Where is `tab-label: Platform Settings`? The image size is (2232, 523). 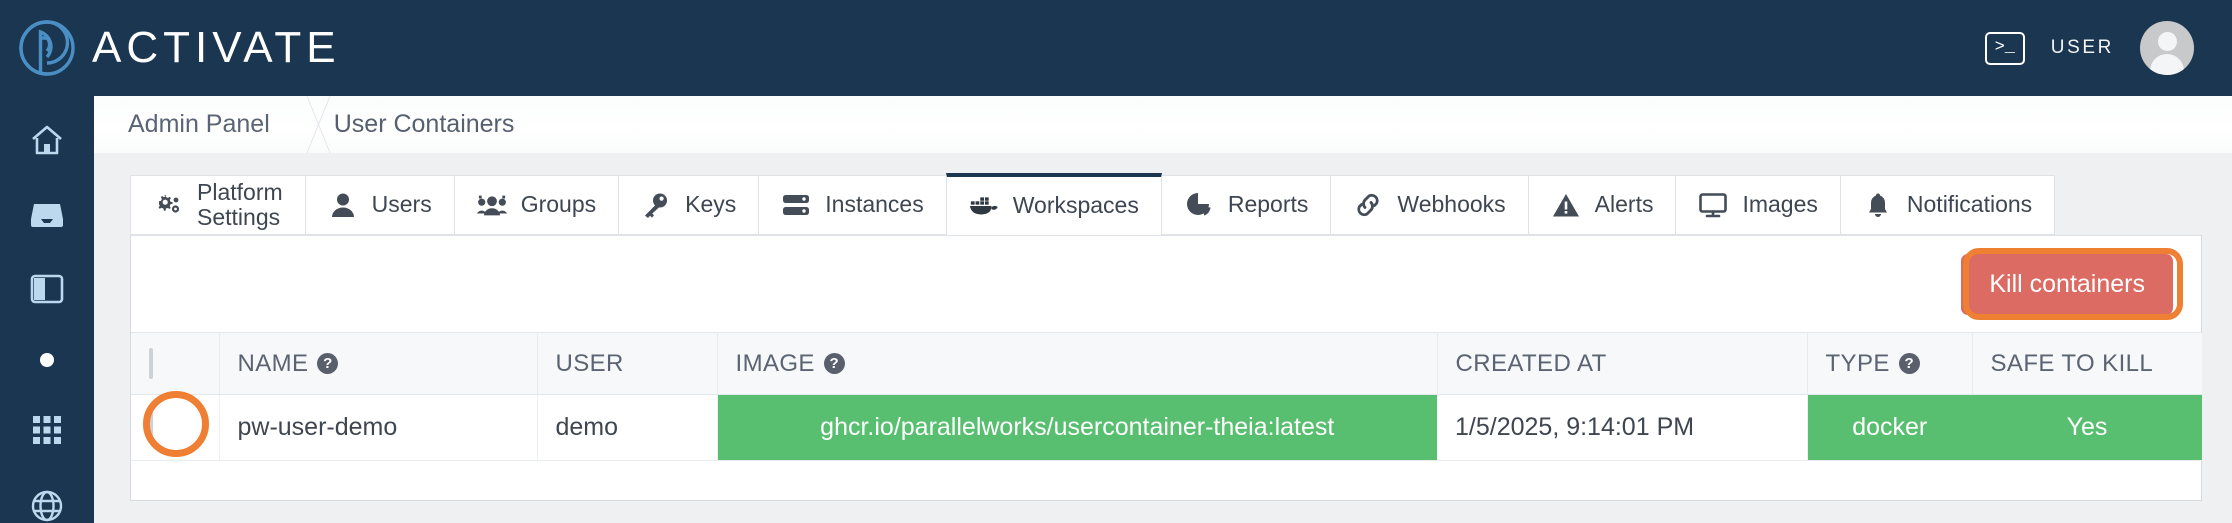 tab-label: Platform Settings is located at coordinates (240, 204).